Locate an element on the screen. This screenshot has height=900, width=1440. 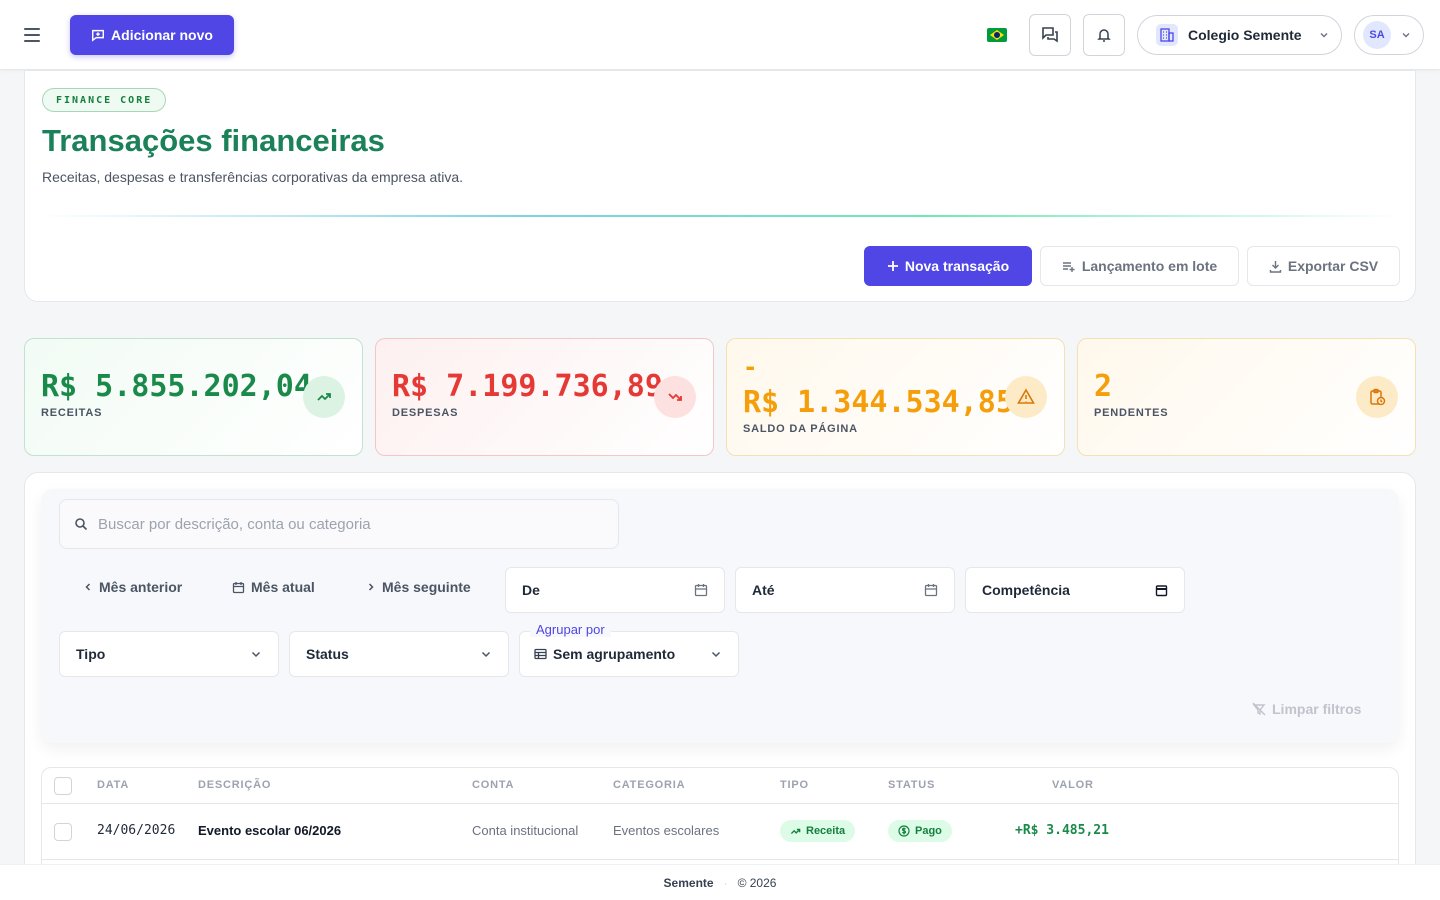
group-by-value: Sem agrupamento is located at coordinates (614, 654).